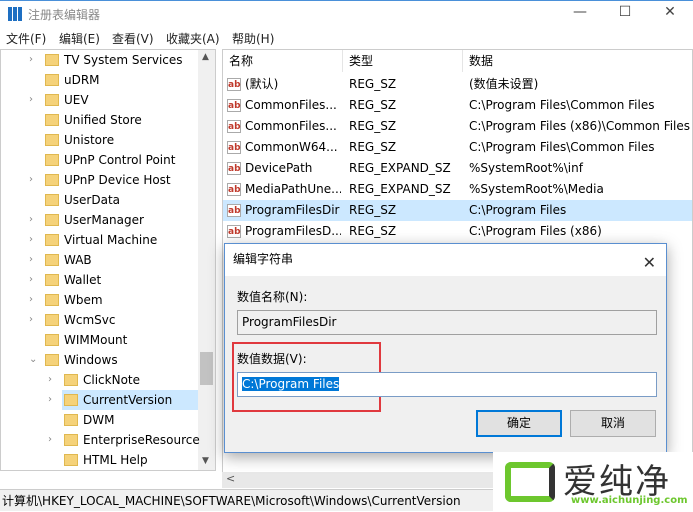  Describe the element at coordinates (92, 200) in the screenshot. I see `tree-item-label: UserData` at that location.